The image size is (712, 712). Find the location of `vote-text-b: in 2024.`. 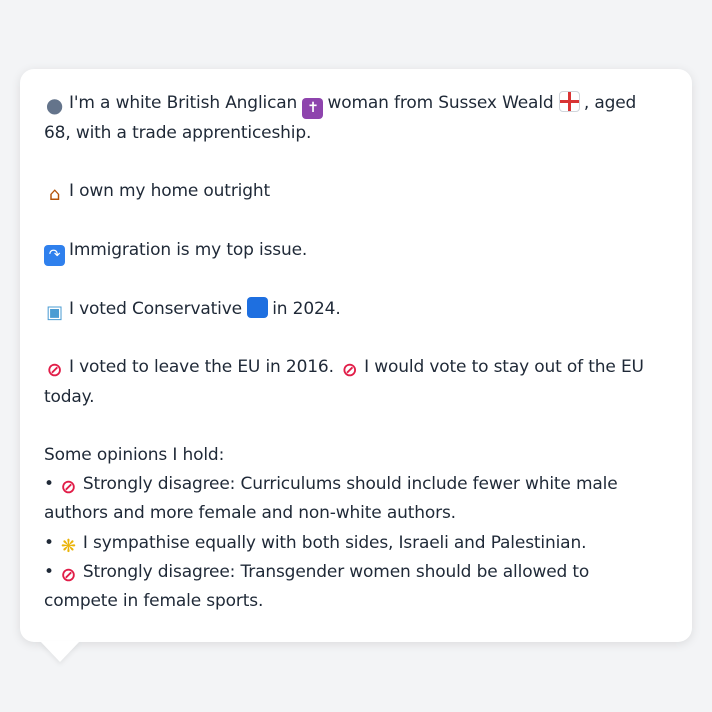

vote-text-b: in 2024. is located at coordinates (306, 308).